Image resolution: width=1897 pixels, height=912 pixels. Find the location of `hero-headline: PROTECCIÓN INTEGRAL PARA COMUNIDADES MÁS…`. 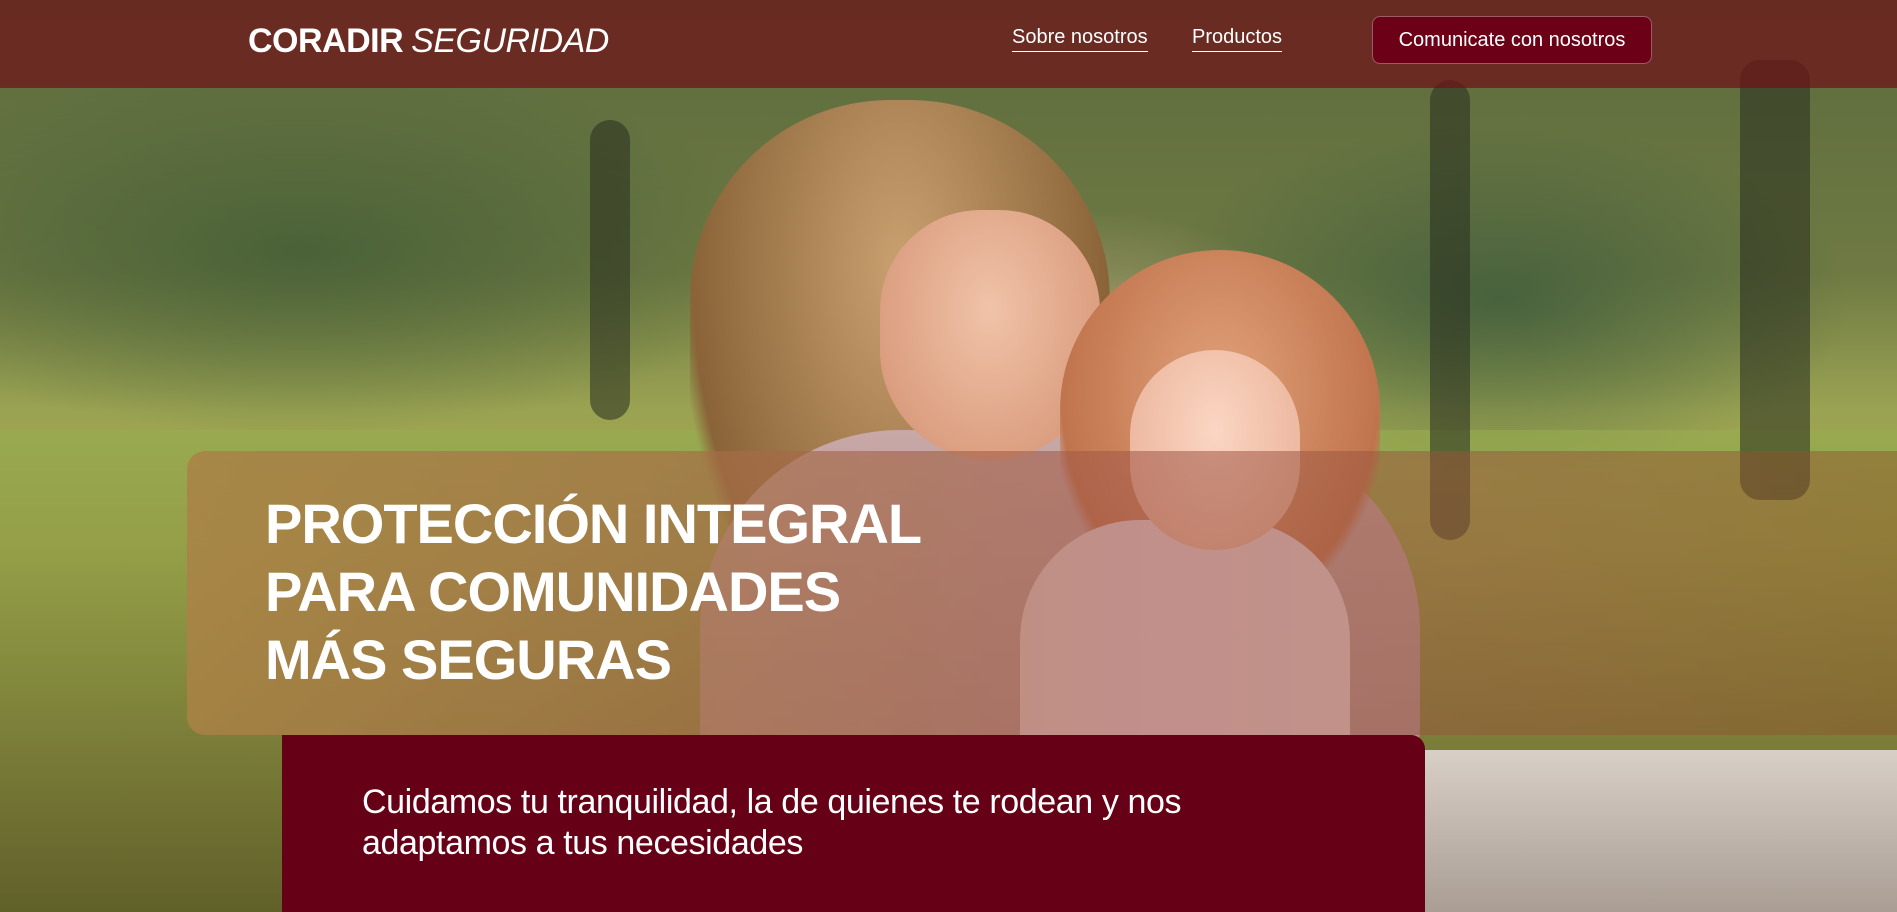

hero-headline: PROTECCIÓN INTEGRAL PARA COMUNIDADES MÁS… is located at coordinates (593, 592).